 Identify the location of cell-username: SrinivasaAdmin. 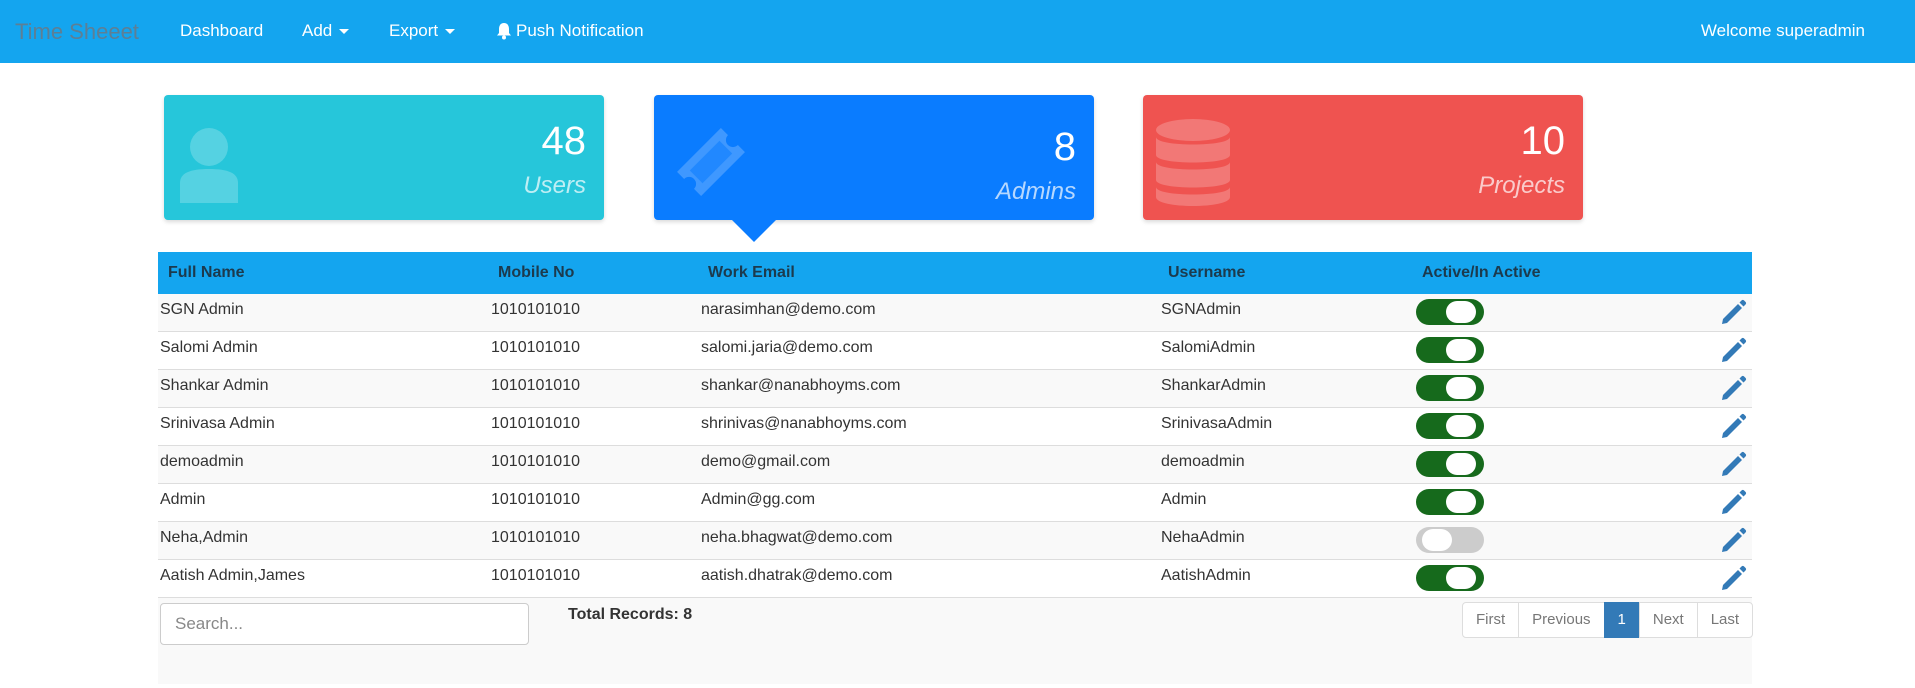
(1217, 423).